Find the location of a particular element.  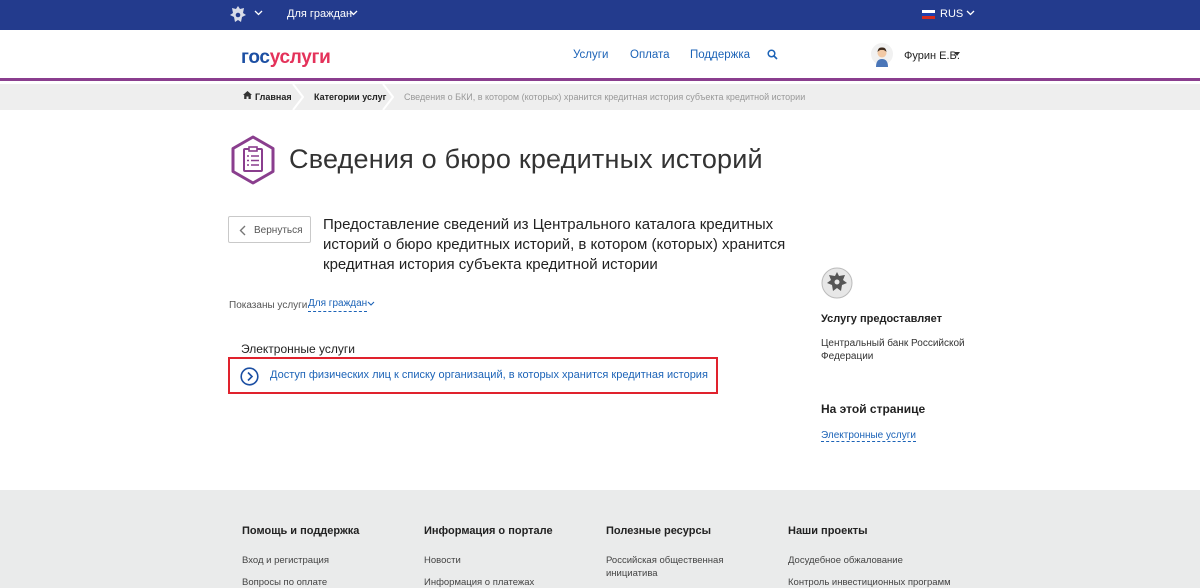

circle-arrow-icon is located at coordinates (249, 376).